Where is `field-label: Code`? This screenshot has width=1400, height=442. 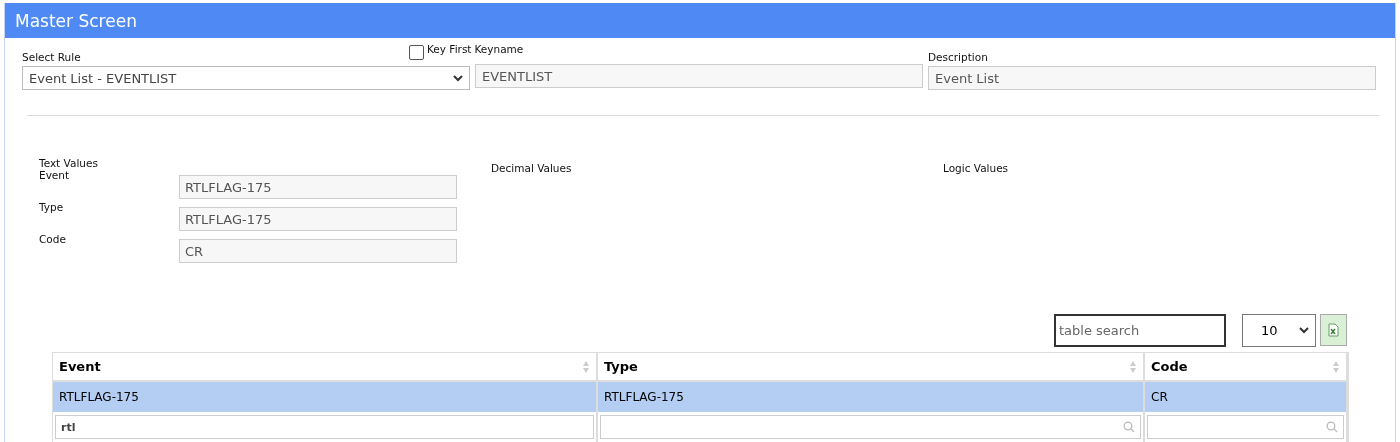
field-label: Code is located at coordinates (53, 239).